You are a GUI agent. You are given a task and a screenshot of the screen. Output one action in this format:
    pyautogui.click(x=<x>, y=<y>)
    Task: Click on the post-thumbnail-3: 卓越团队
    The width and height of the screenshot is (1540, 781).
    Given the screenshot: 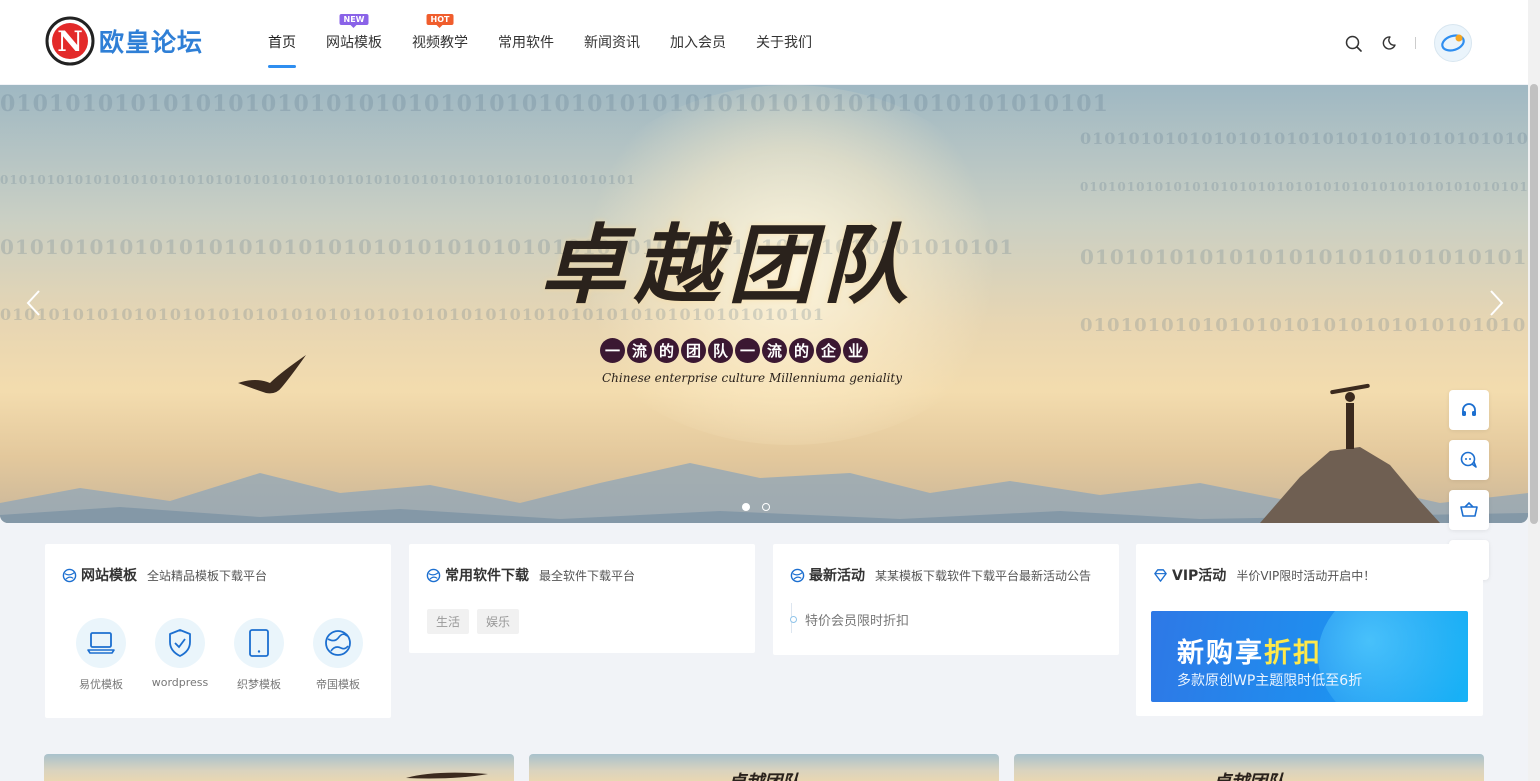 What is the action you would take?
    pyautogui.click(x=1249, y=767)
    